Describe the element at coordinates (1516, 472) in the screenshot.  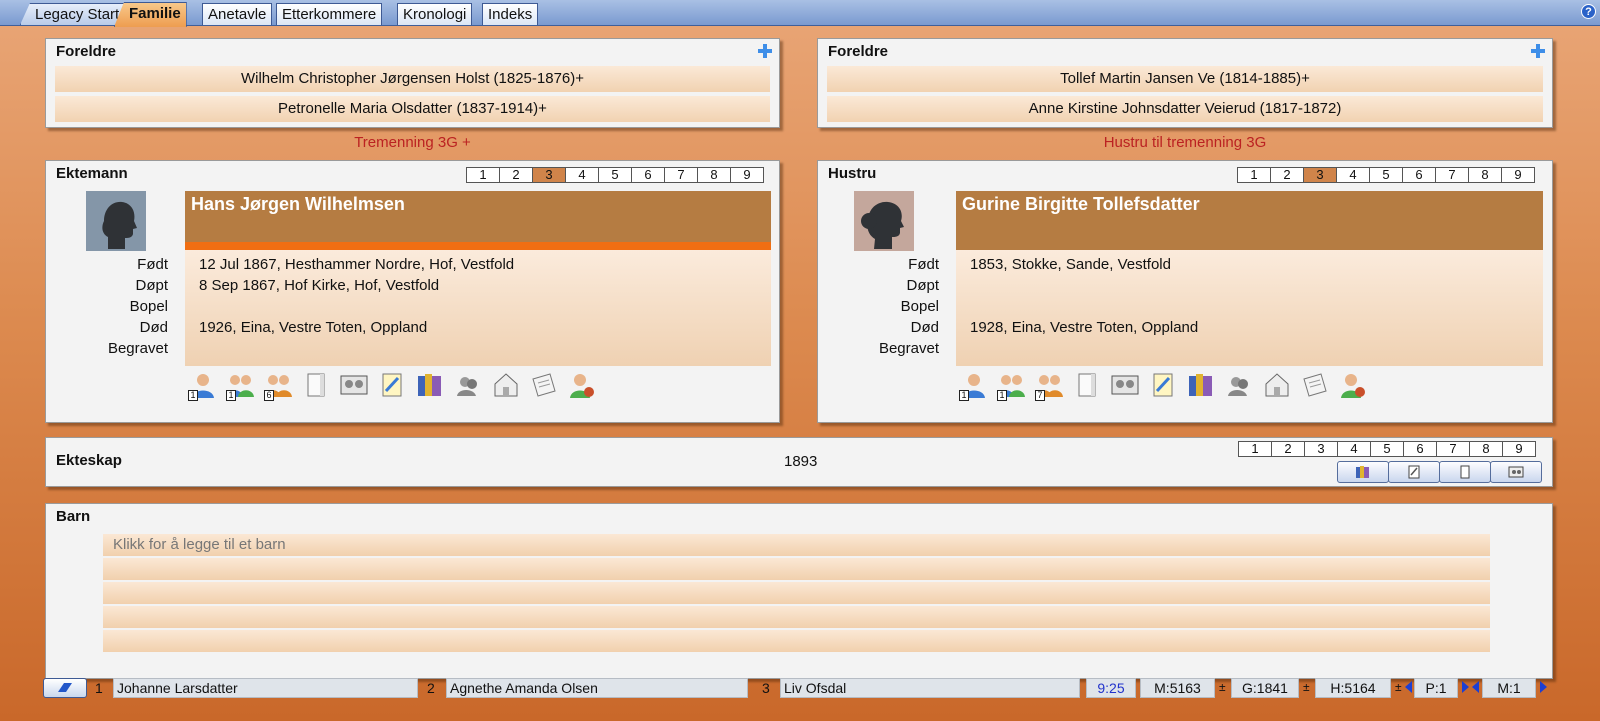
I see `marriage-media-button` at that location.